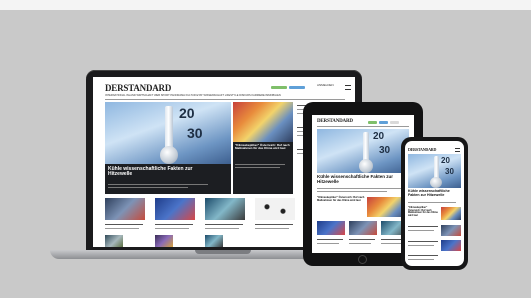  Describe the element at coordinates (272, 95) in the screenshot. I see `nav-item: IMMOBILIEN` at that location.